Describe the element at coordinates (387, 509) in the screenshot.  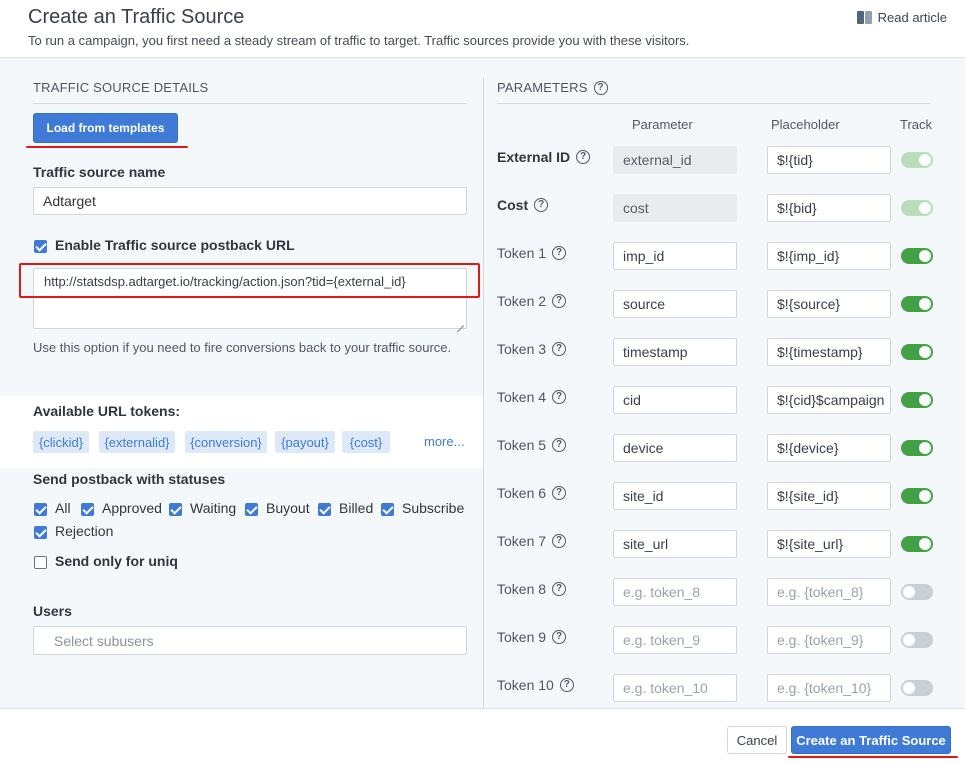
I see `status-subscribe-checkbox` at that location.